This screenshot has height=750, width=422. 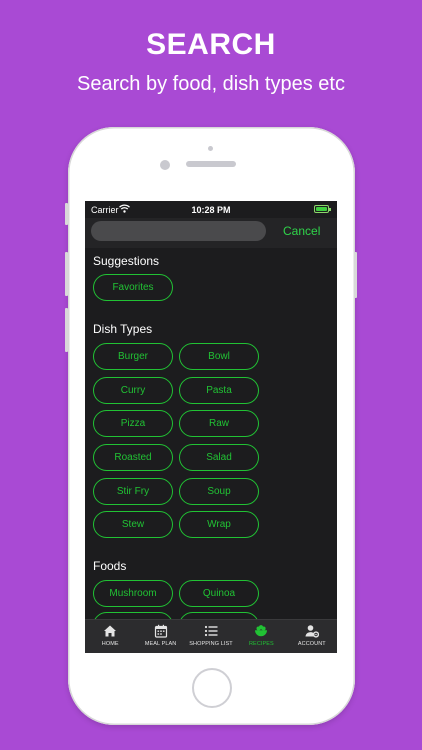 I want to click on chip-favorites: Favorites, so click(x=133, y=287).